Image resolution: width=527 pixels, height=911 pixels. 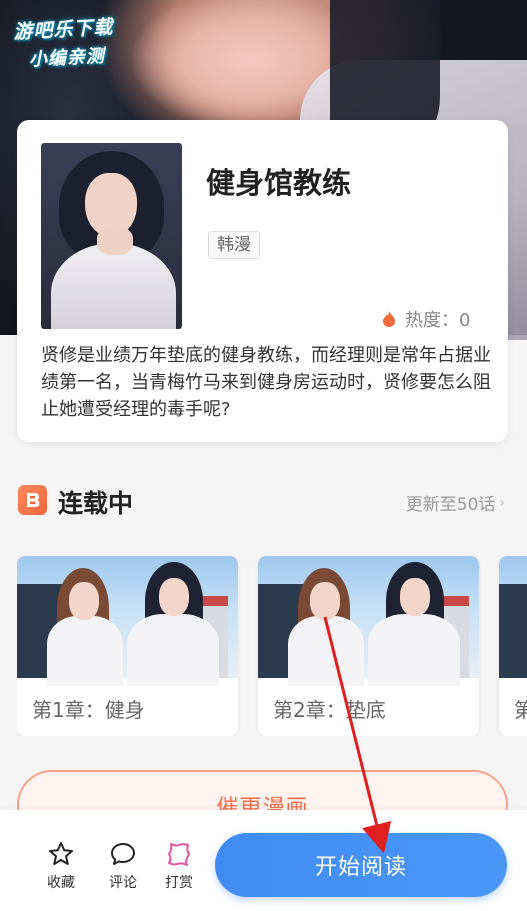 I want to click on genre-tag: 韩漫, so click(x=234, y=245).